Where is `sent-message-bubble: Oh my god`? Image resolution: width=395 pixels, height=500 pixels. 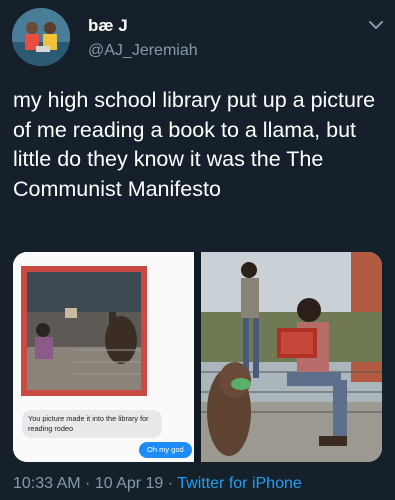
sent-message-bubble: Oh my god is located at coordinates (165, 450).